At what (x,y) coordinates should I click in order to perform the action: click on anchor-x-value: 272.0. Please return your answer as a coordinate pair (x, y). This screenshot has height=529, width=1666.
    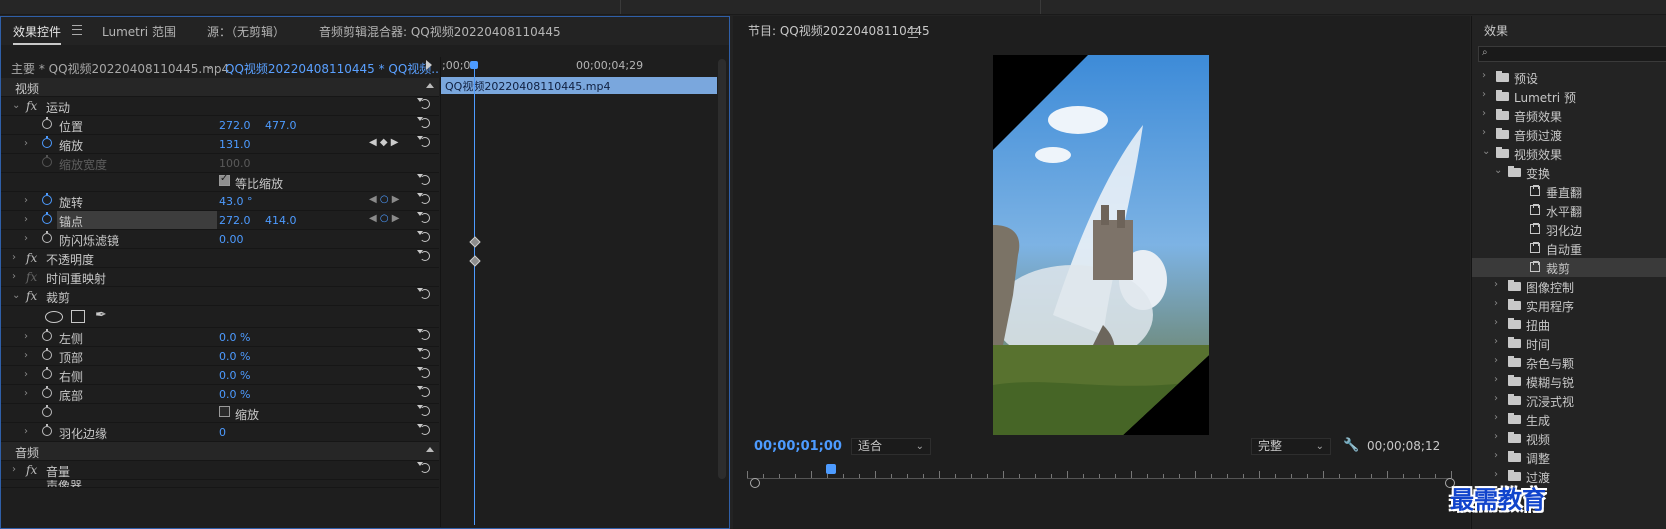
    Looking at the image, I should click on (235, 220).